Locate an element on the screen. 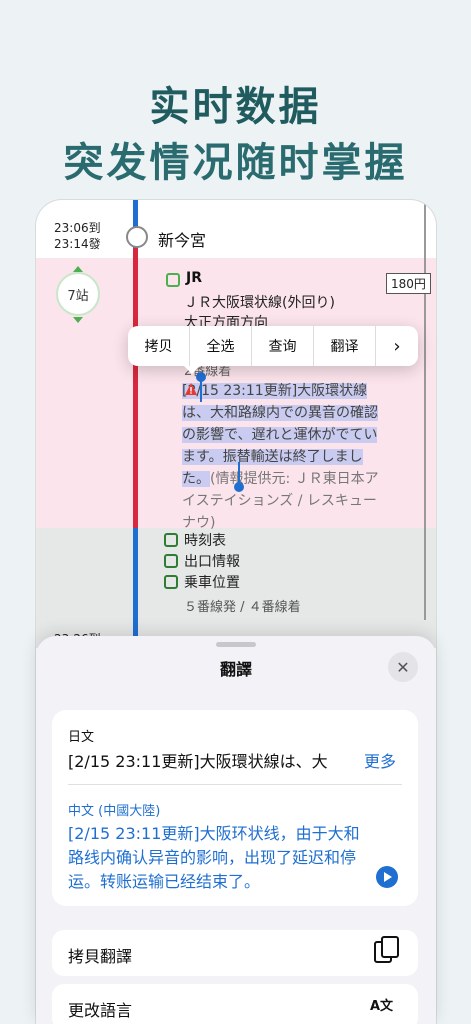 The height and width of the screenshot is (1024, 471). platform-info: ５番線発 / ４番線着 is located at coordinates (242, 607).